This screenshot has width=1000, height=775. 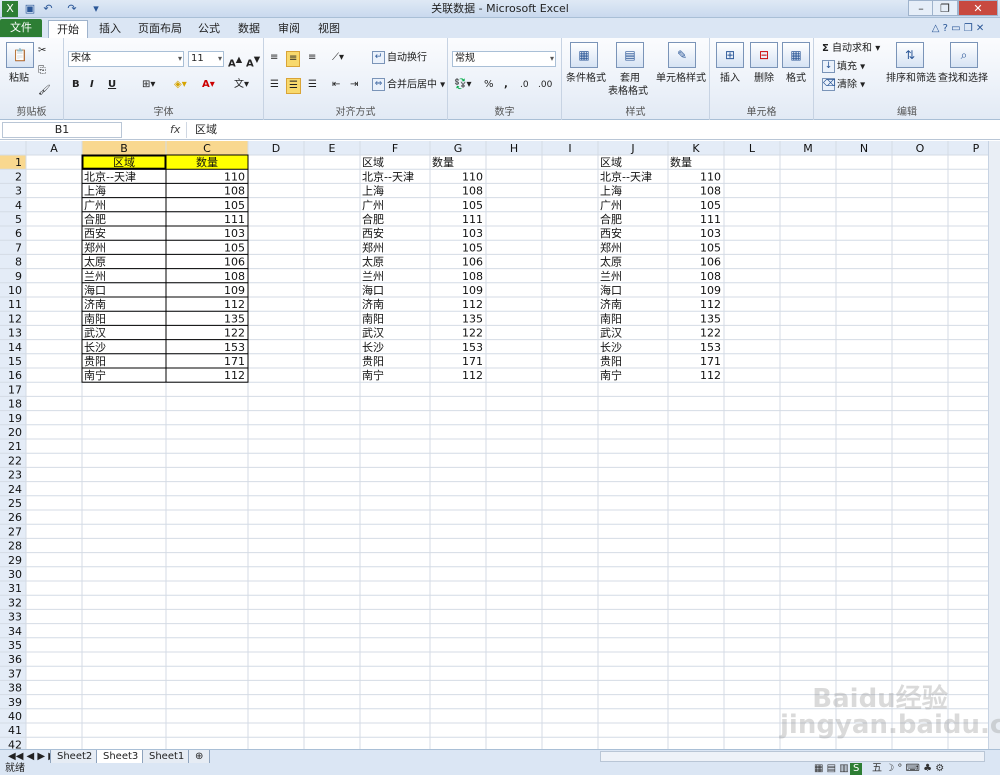 What do you see at coordinates (15, 673) in the screenshot?
I see `row-header: 37` at bounding box center [15, 673].